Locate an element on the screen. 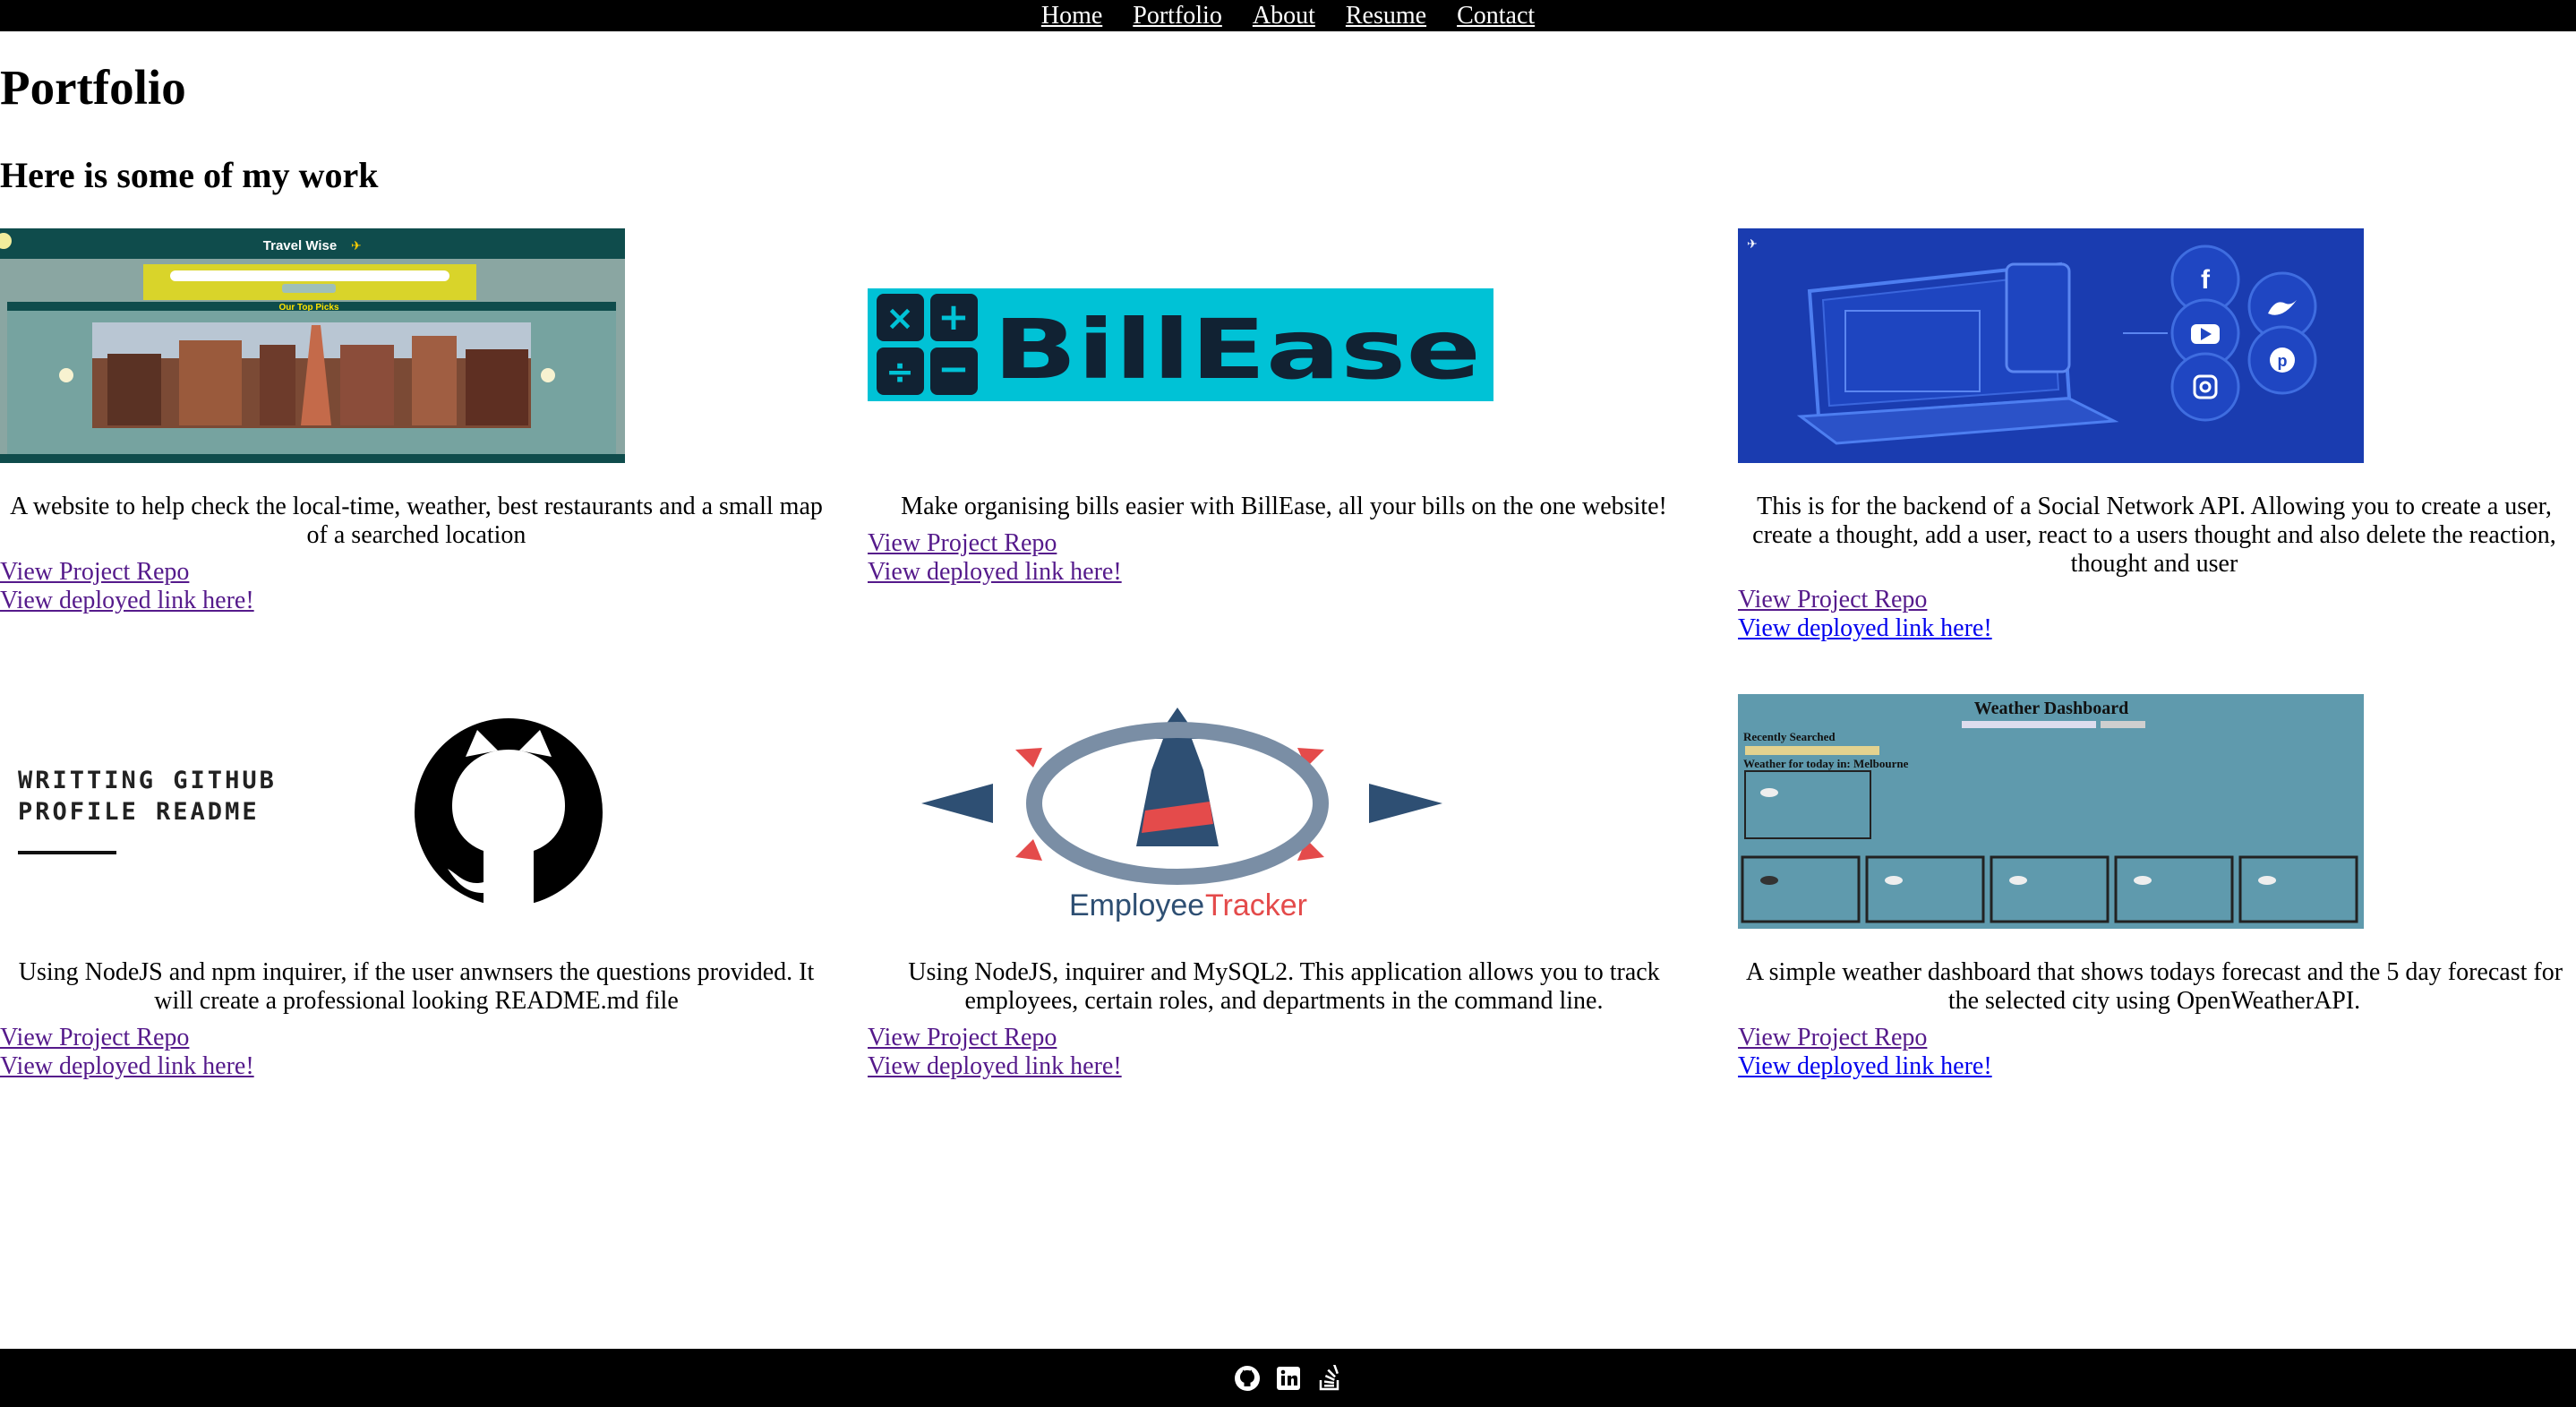 This screenshot has width=2576, height=1407. footer is located at coordinates (1288, 1378).